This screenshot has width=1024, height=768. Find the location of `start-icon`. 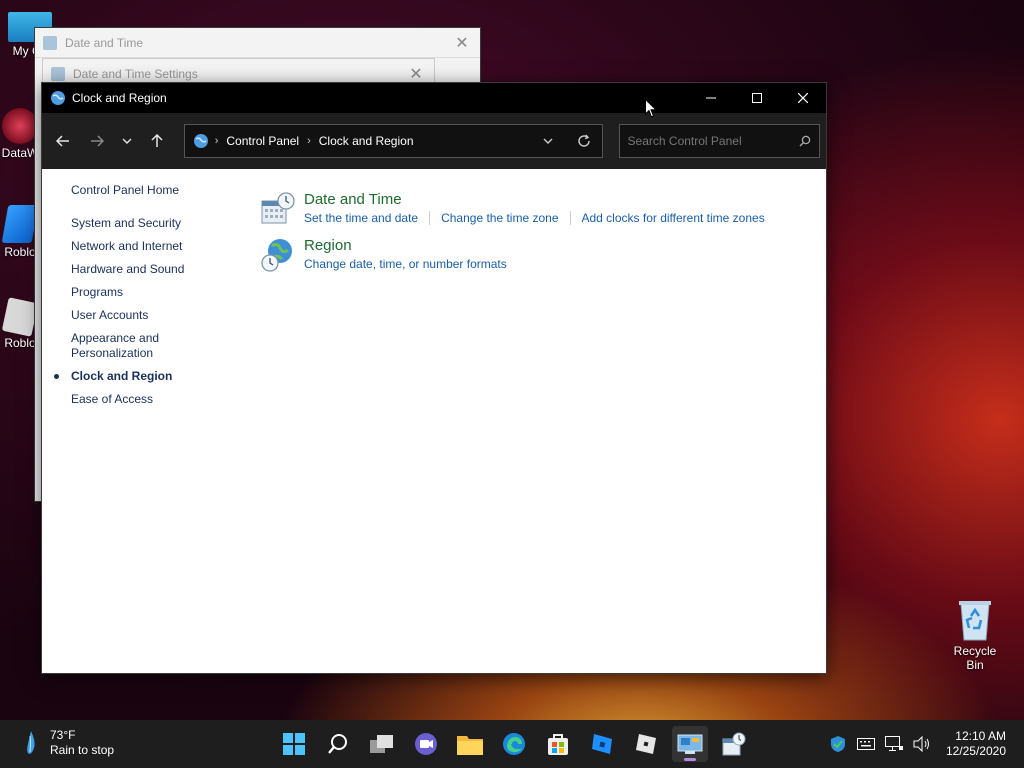

start-icon is located at coordinates (294, 744).